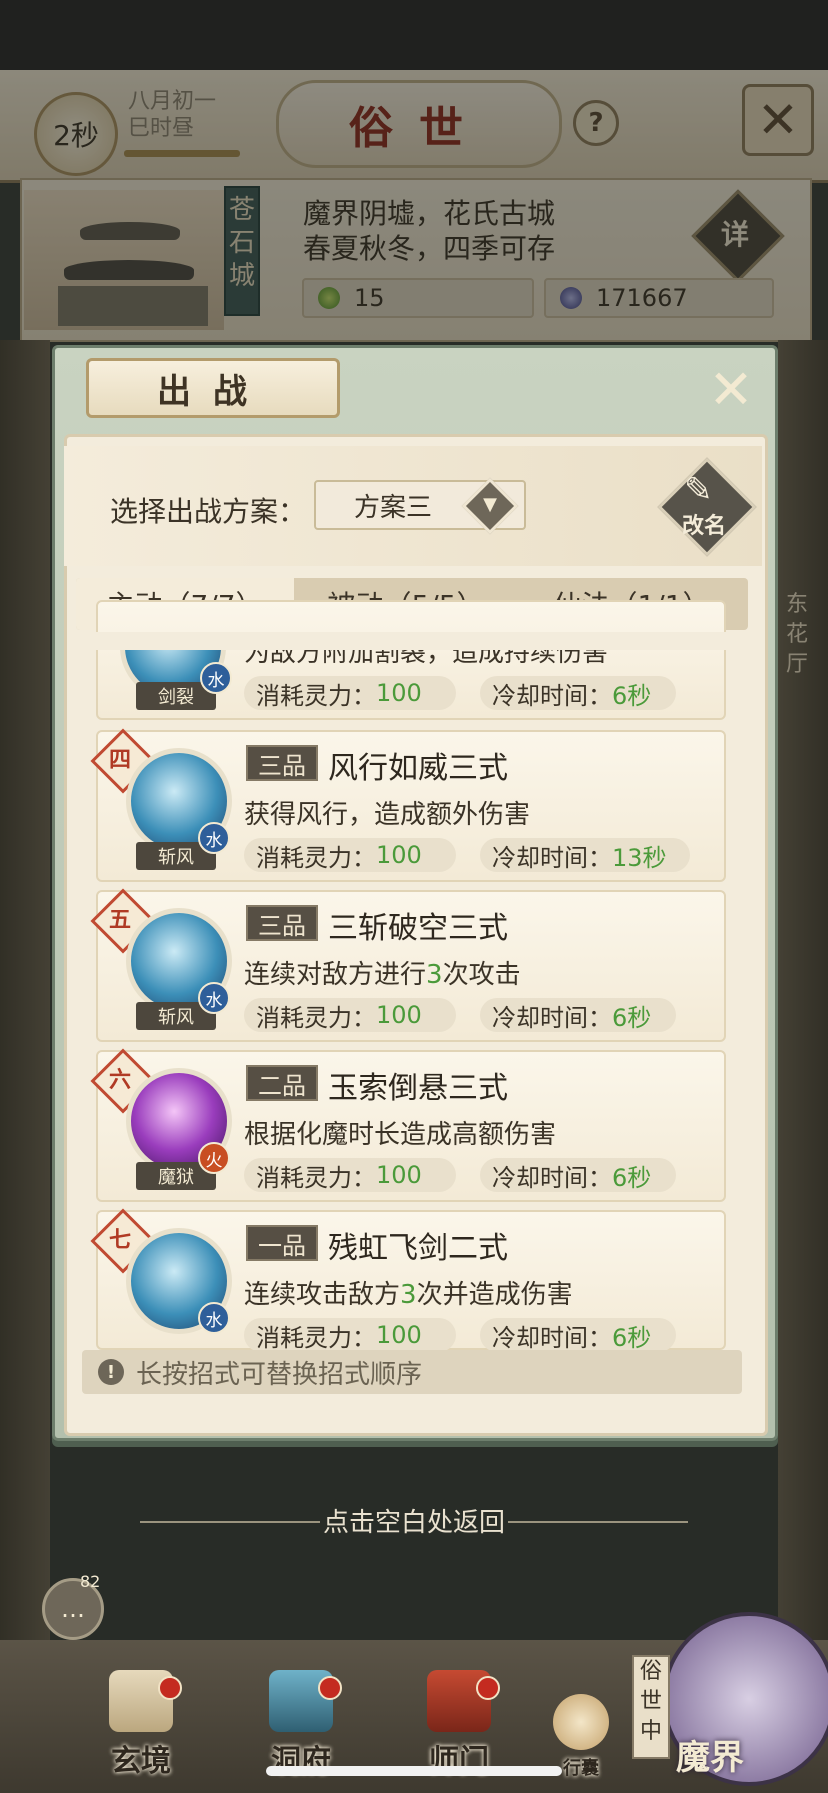 This screenshot has height=1793, width=828. Describe the element at coordinates (731, 389) in the screenshot. I see `modal-close-button: ✕` at that location.